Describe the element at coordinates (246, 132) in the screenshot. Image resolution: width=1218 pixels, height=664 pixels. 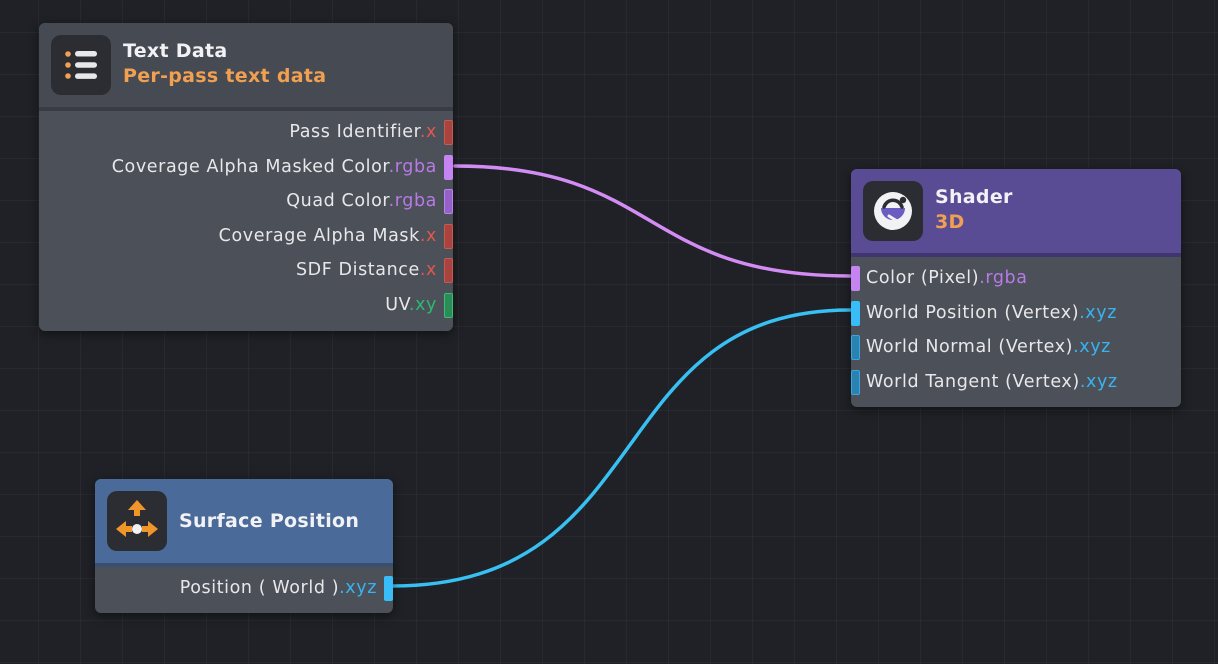
I see `output-port-pass-identifier: Pass Identifier.x` at that location.